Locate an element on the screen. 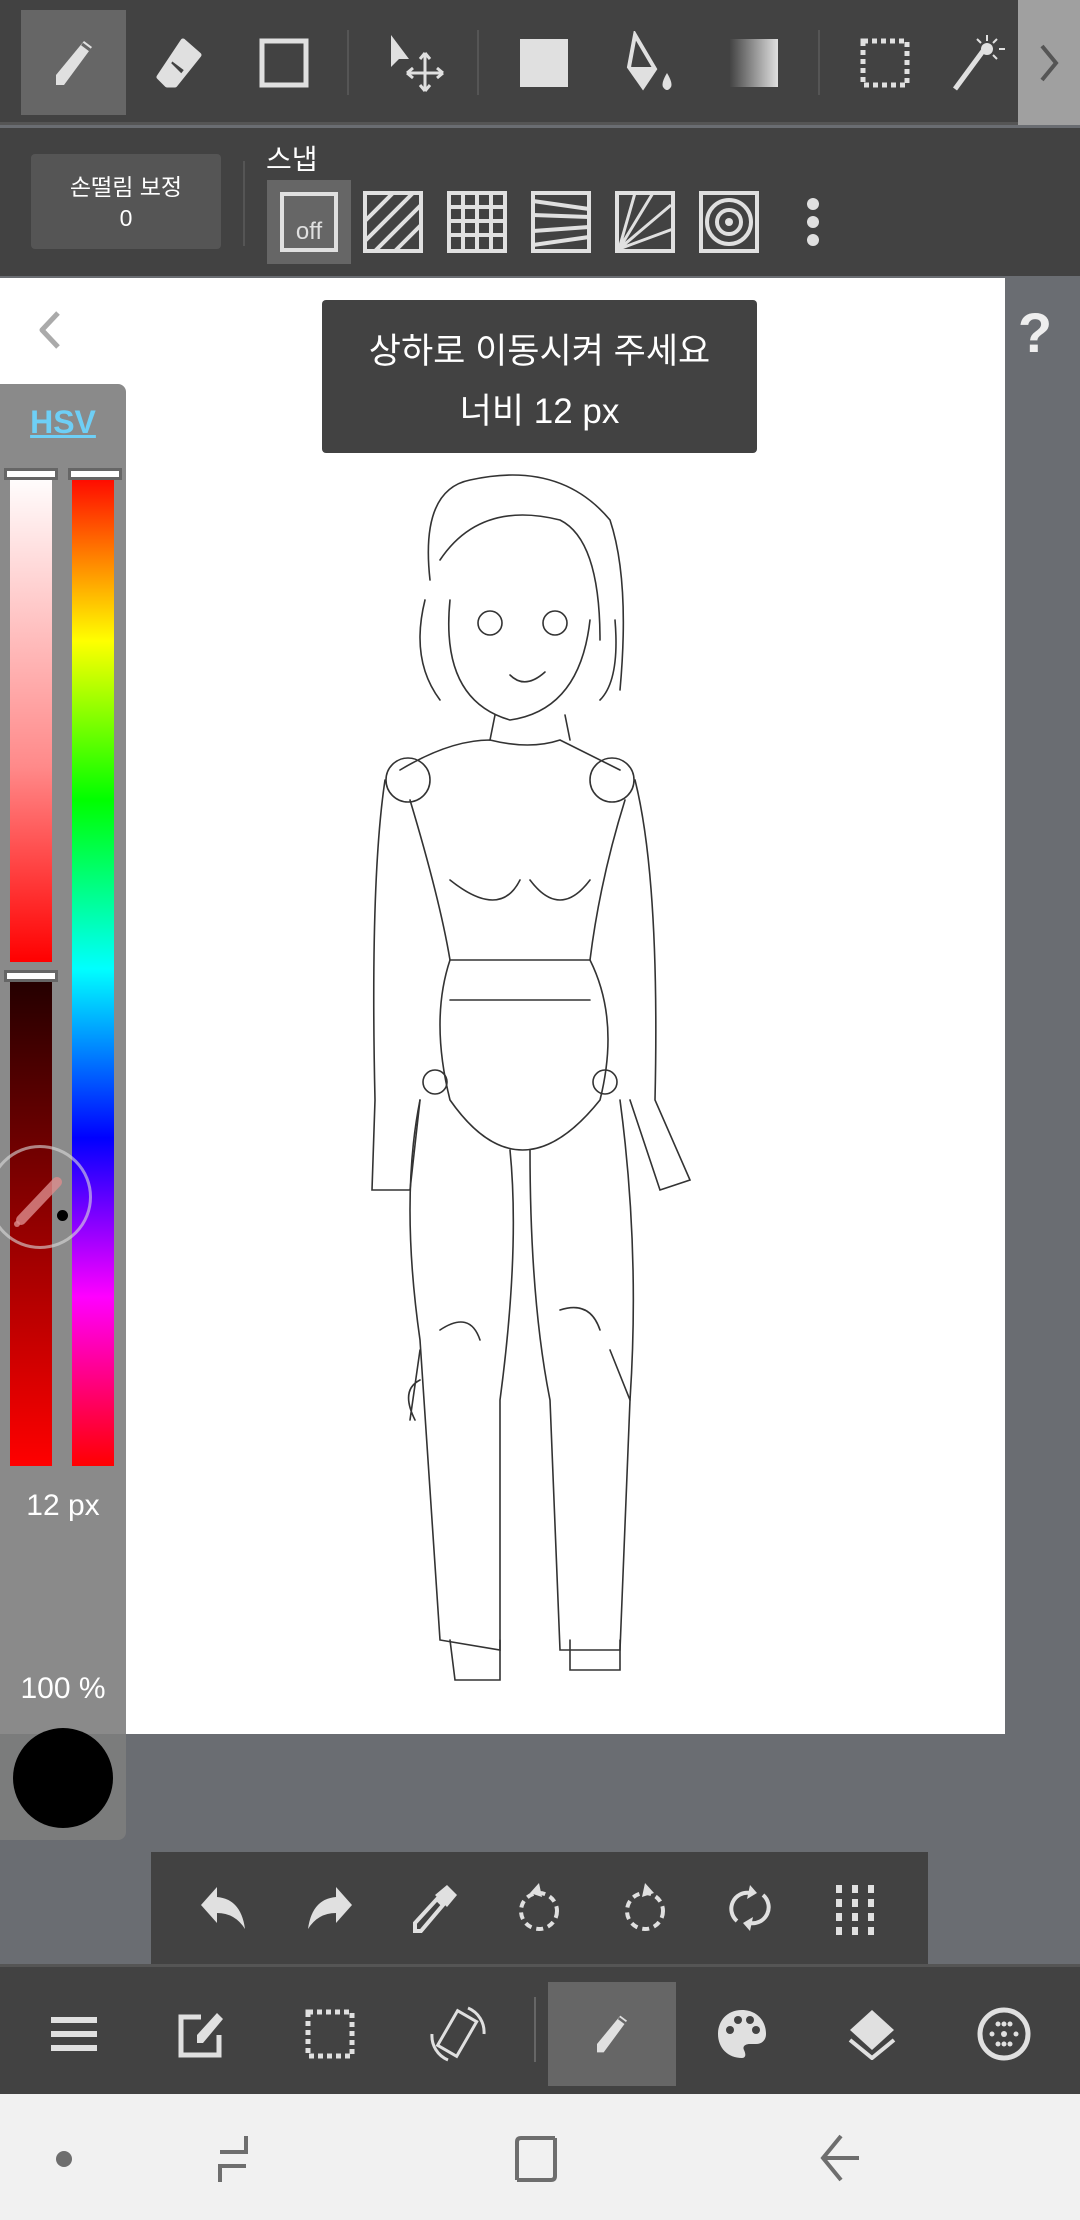 The width and height of the screenshot is (1080, 2220). redo-icon is located at coordinates (329, 1908).